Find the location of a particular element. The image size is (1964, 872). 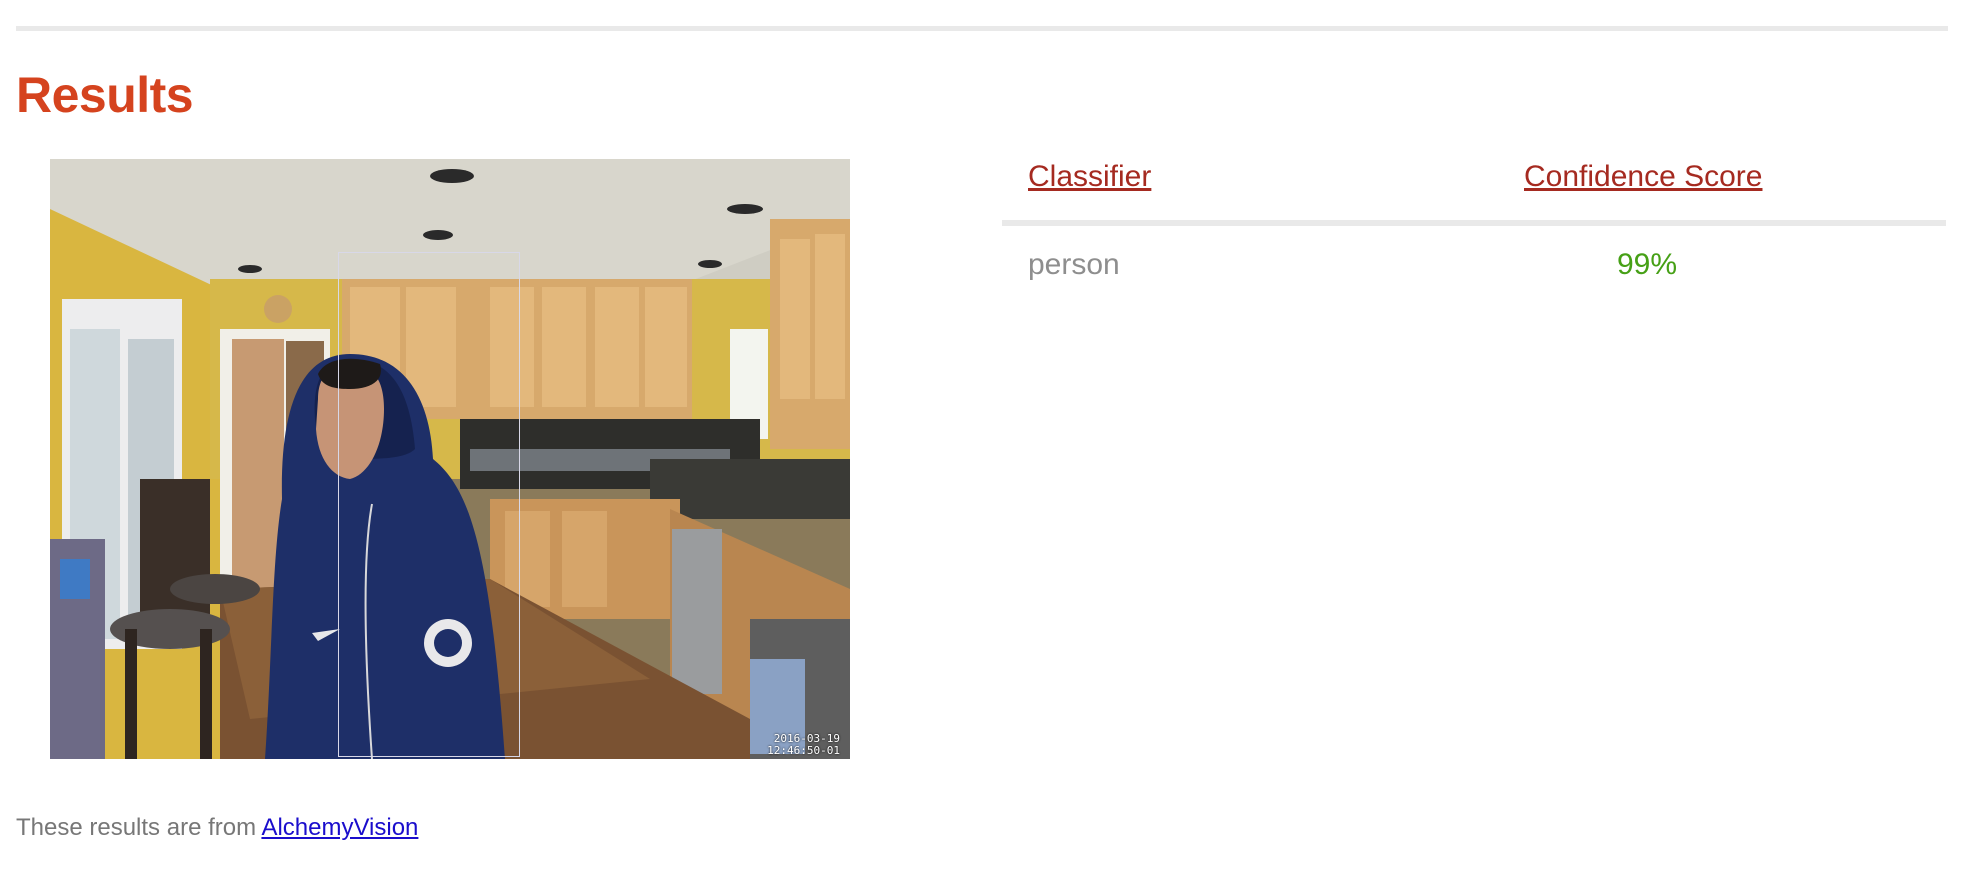

timestamp-time: 12:46:50-01 is located at coordinates (803, 750).